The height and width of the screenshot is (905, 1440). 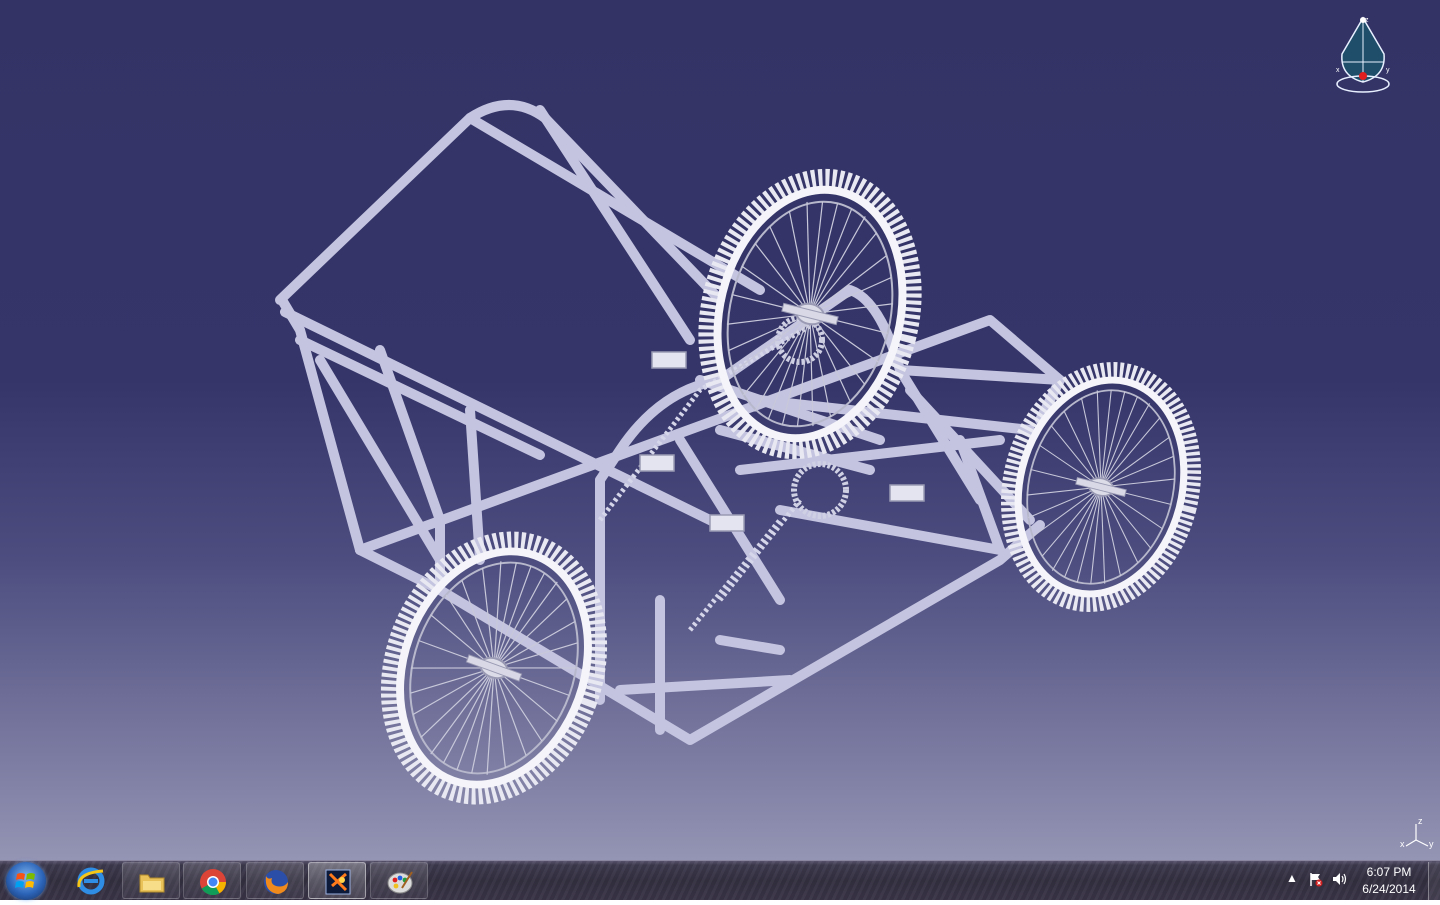 I want to click on clock-date: 6/24/2014, so click(x=1389, y=889).